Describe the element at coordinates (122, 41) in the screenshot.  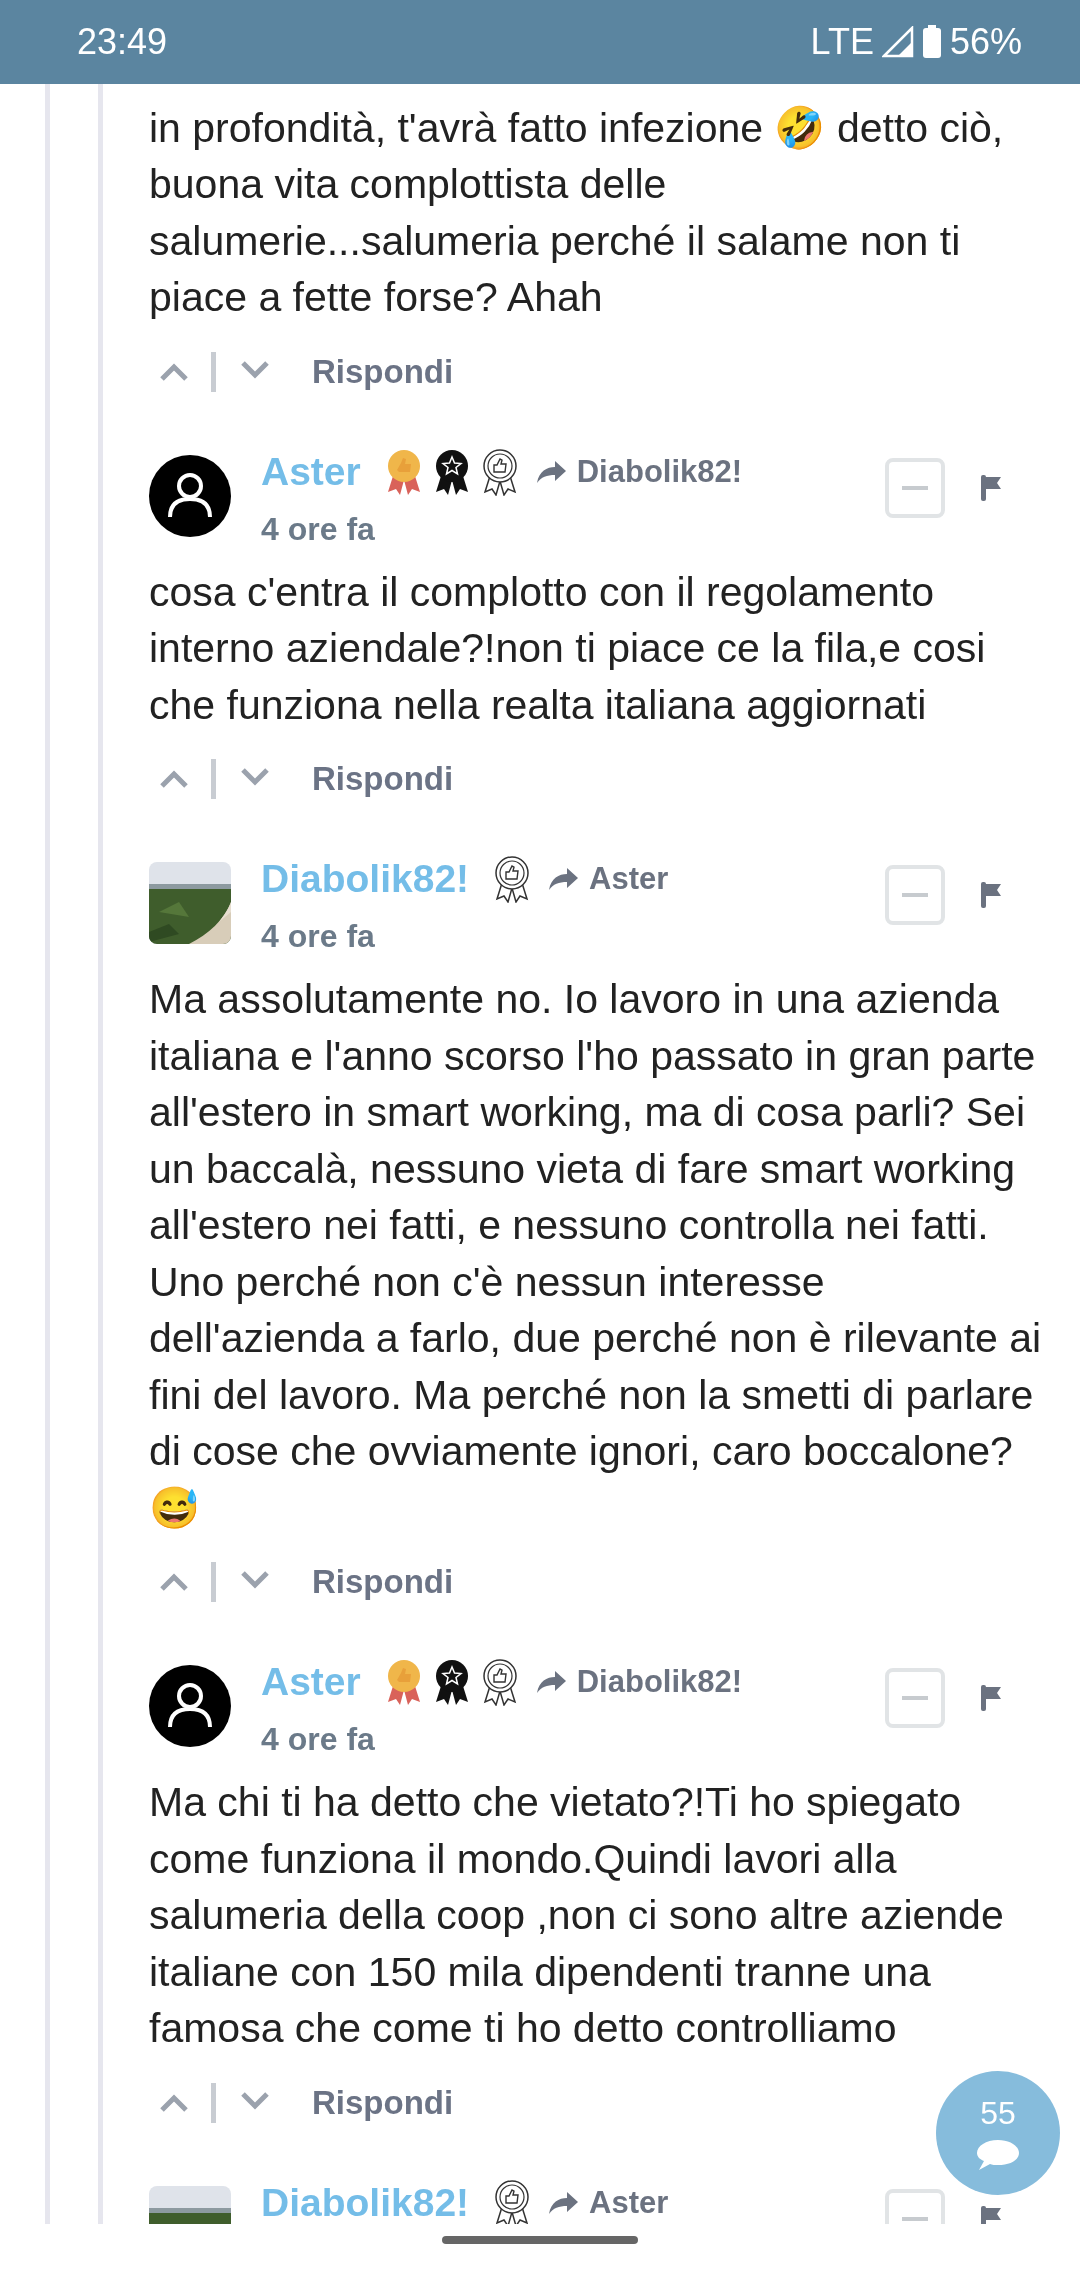
I see `clock: 23:49` at that location.